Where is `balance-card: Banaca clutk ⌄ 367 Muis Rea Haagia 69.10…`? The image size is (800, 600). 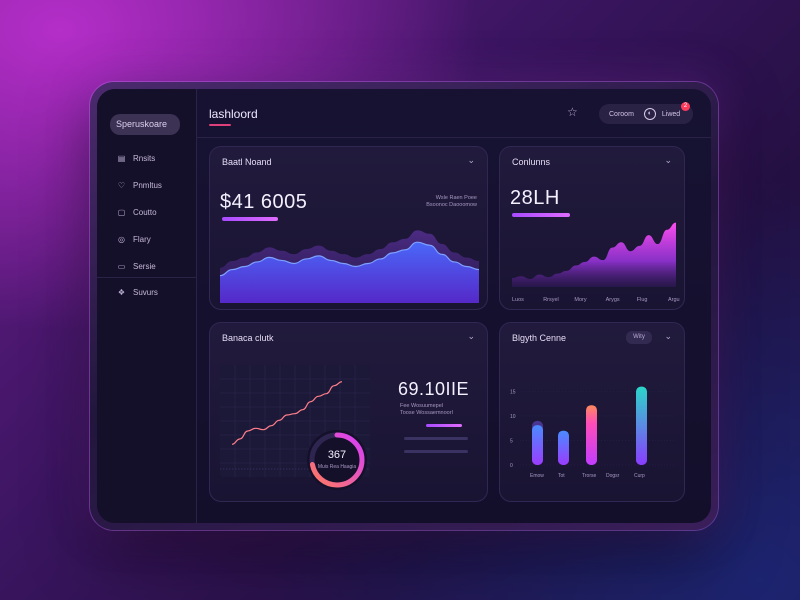
balance-card: Banaca clutk ⌄ 367 Muis Rea Haagia 69.10… is located at coordinates (348, 412).